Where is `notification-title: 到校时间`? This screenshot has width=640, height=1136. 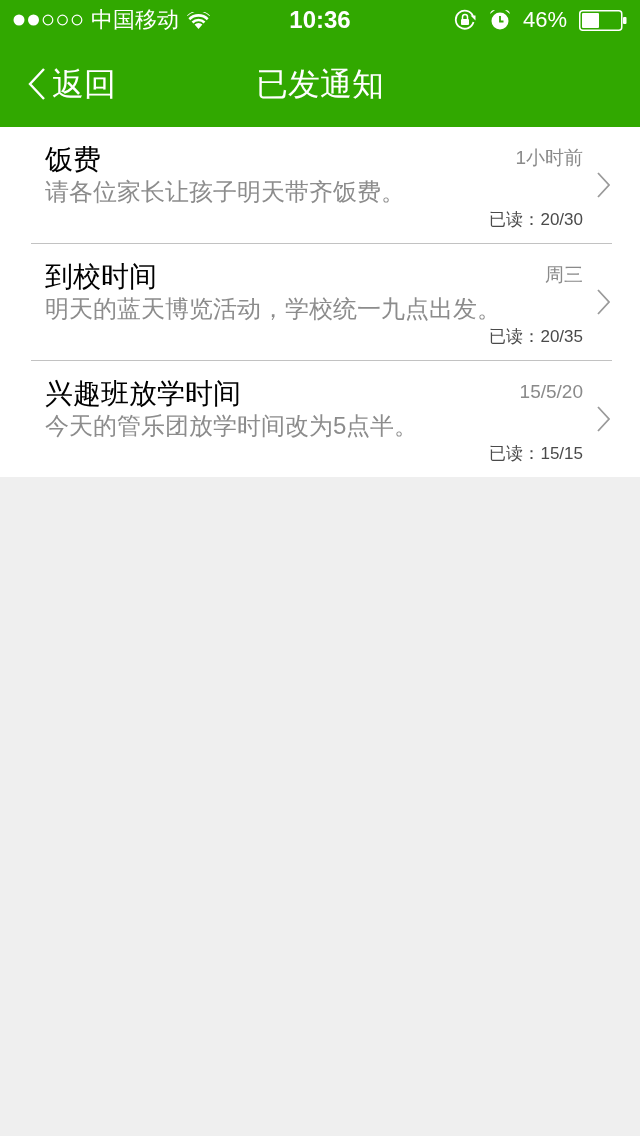
notification-title: 到校时间 is located at coordinates (101, 277).